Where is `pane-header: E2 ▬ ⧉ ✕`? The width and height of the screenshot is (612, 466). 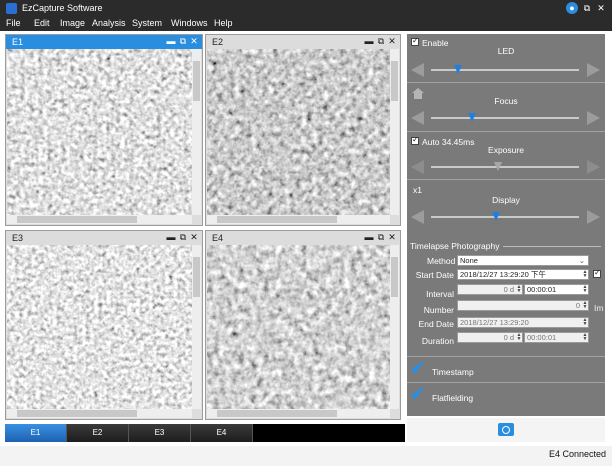 pane-header: E2 ▬ ⧉ ✕ is located at coordinates (303, 42).